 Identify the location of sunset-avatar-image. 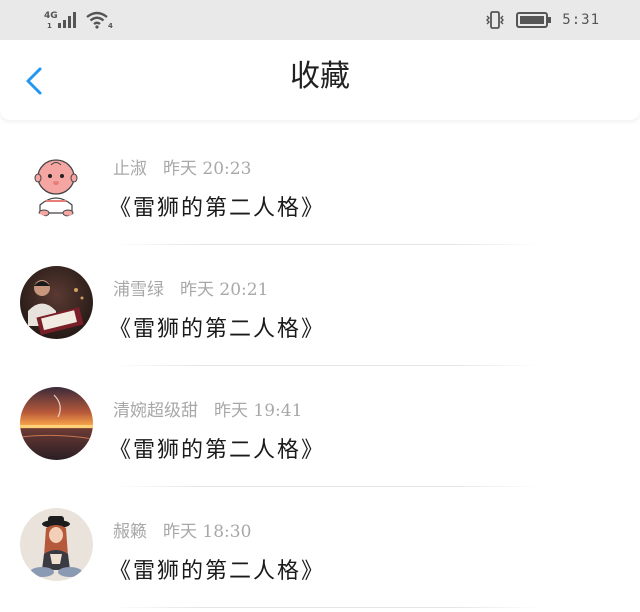
(56, 423).